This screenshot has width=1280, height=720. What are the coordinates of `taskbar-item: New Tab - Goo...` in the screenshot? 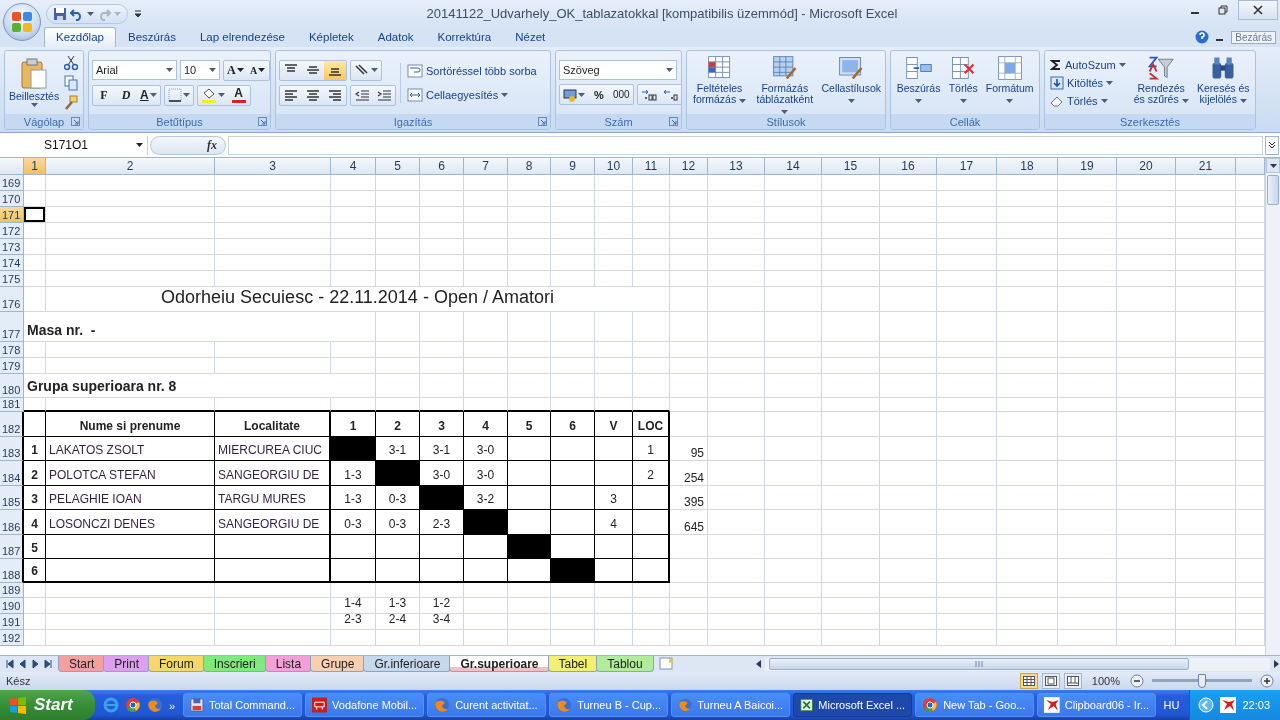 It's located at (975, 705).